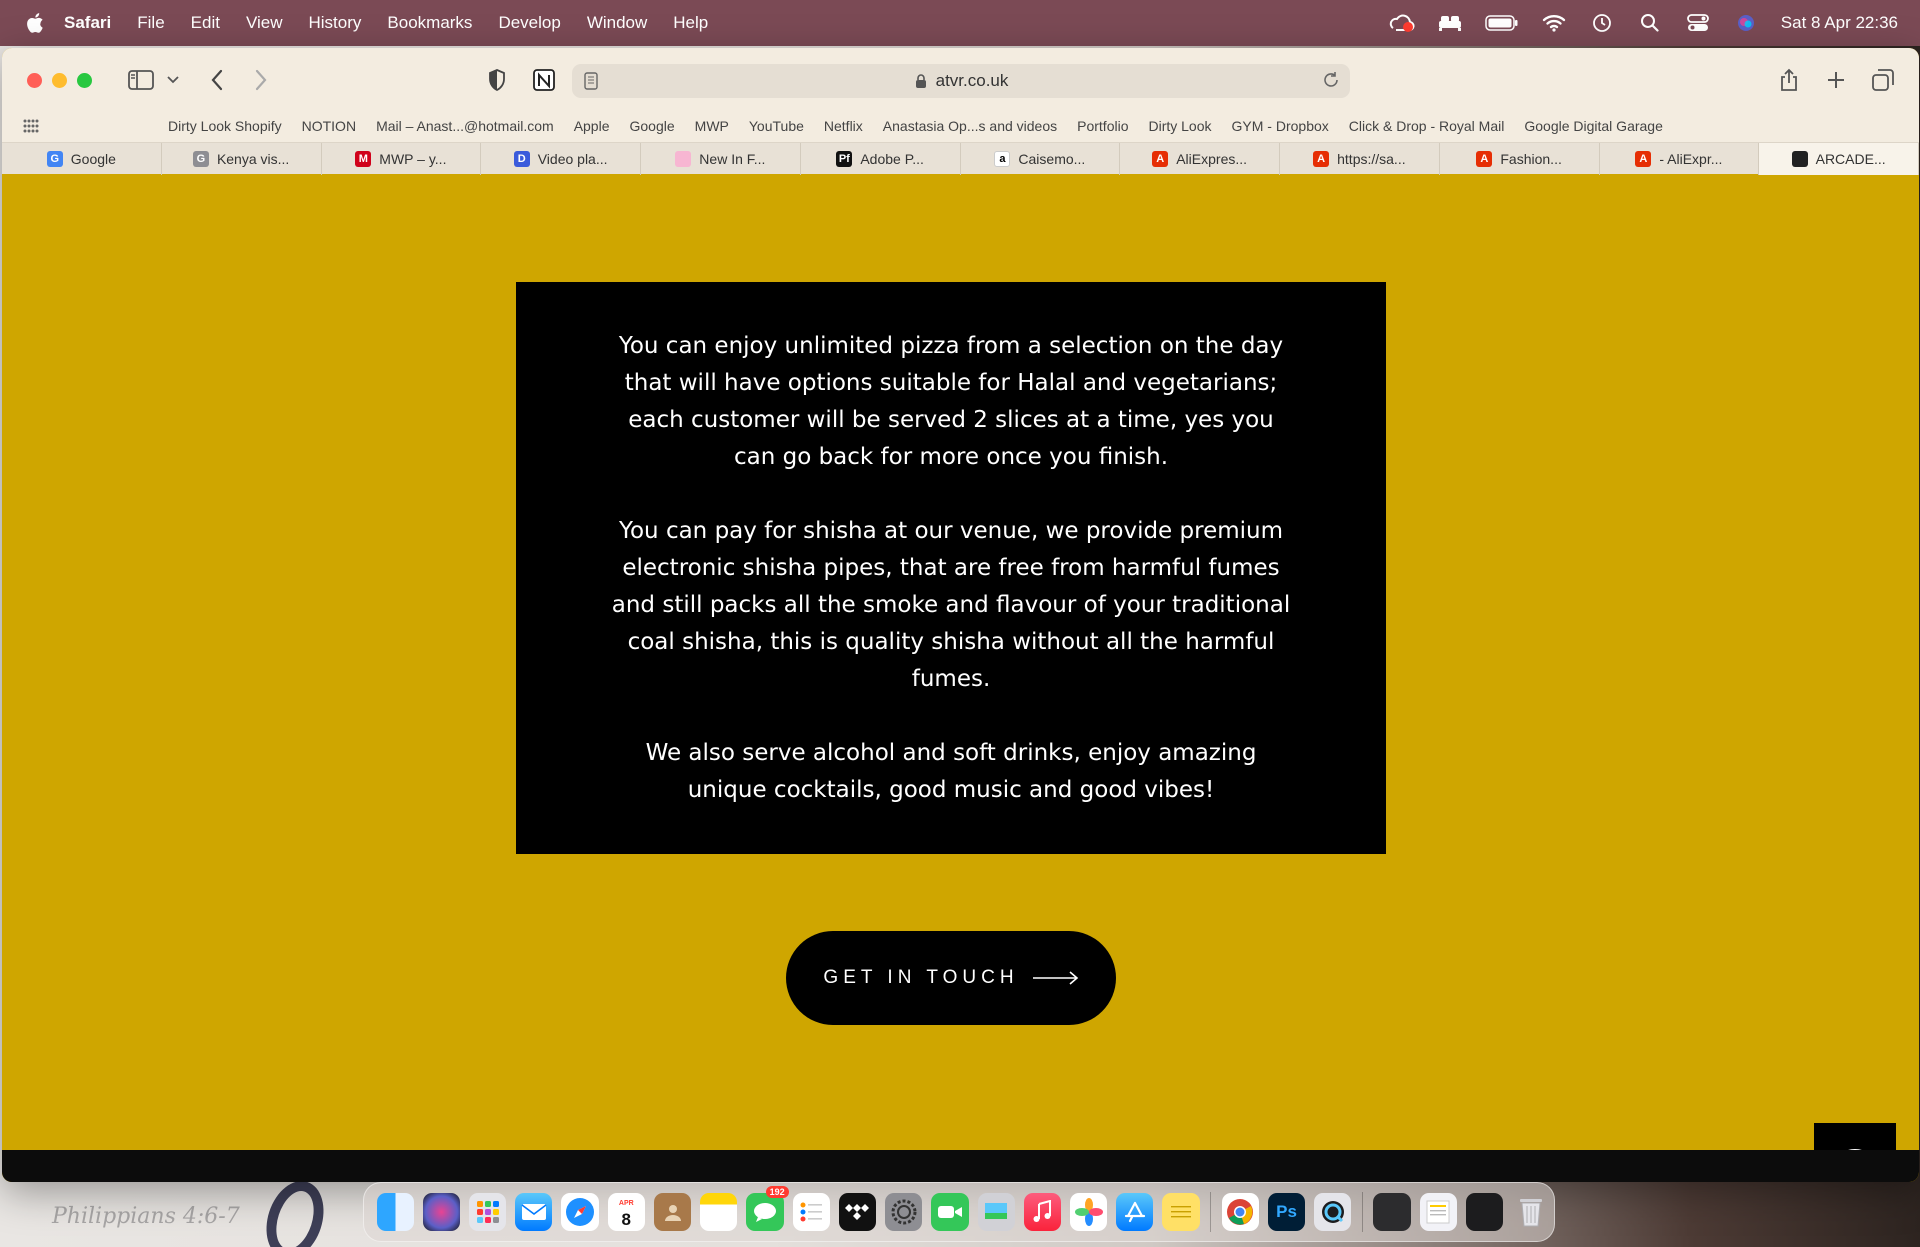 The image size is (1920, 1247). Describe the element at coordinates (544, 80) in the screenshot. I see `notion-extension-icon` at that location.